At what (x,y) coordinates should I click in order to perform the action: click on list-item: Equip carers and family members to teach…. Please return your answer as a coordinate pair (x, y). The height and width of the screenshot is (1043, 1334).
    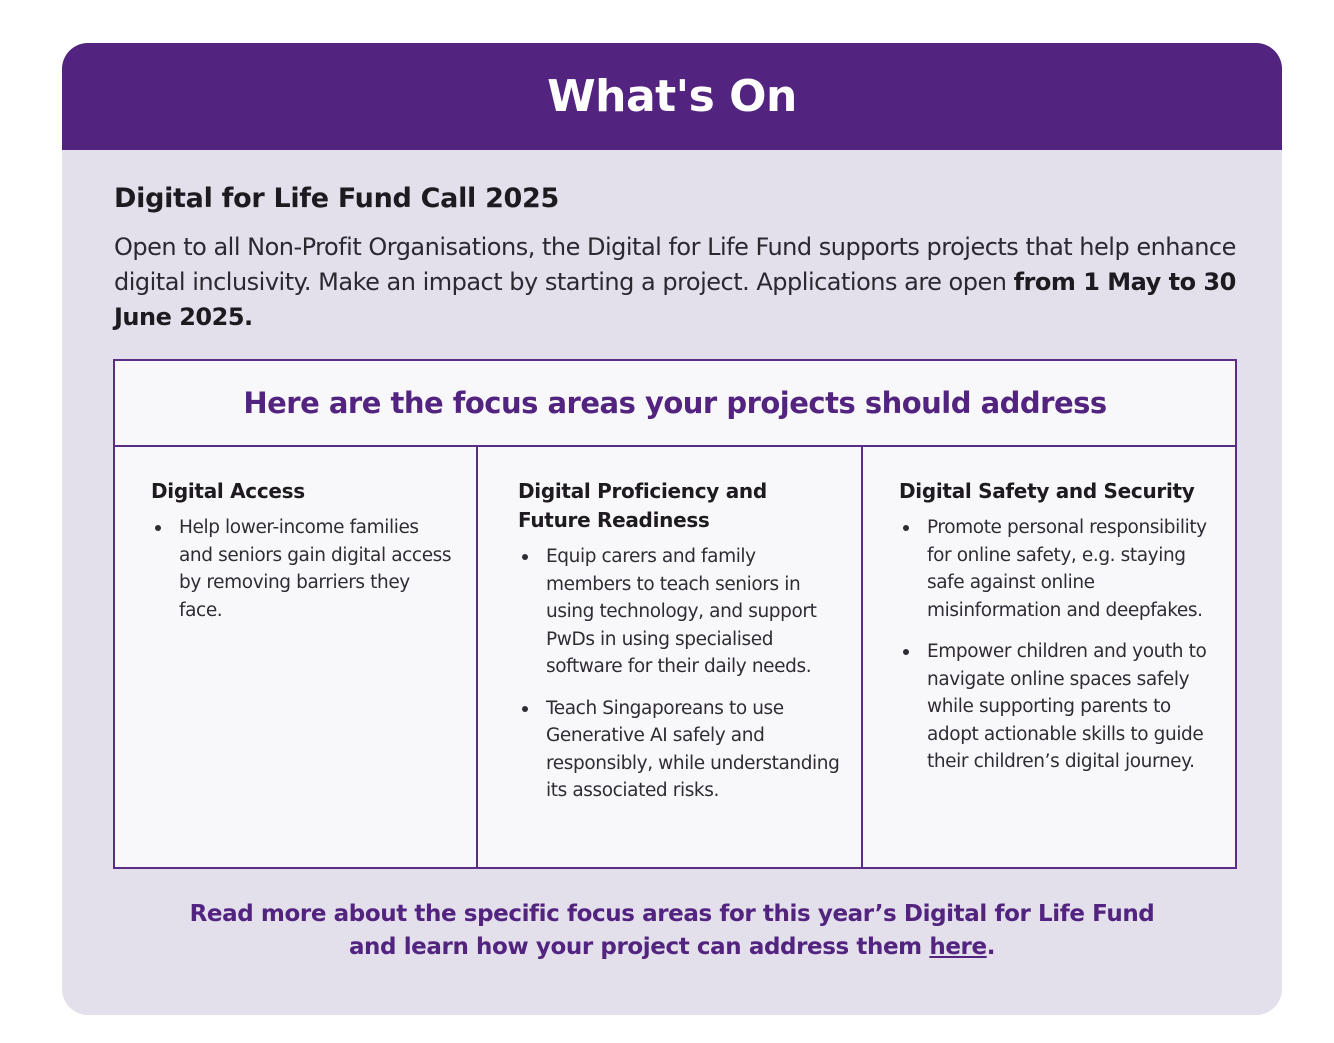
    Looking at the image, I should click on (679, 612).